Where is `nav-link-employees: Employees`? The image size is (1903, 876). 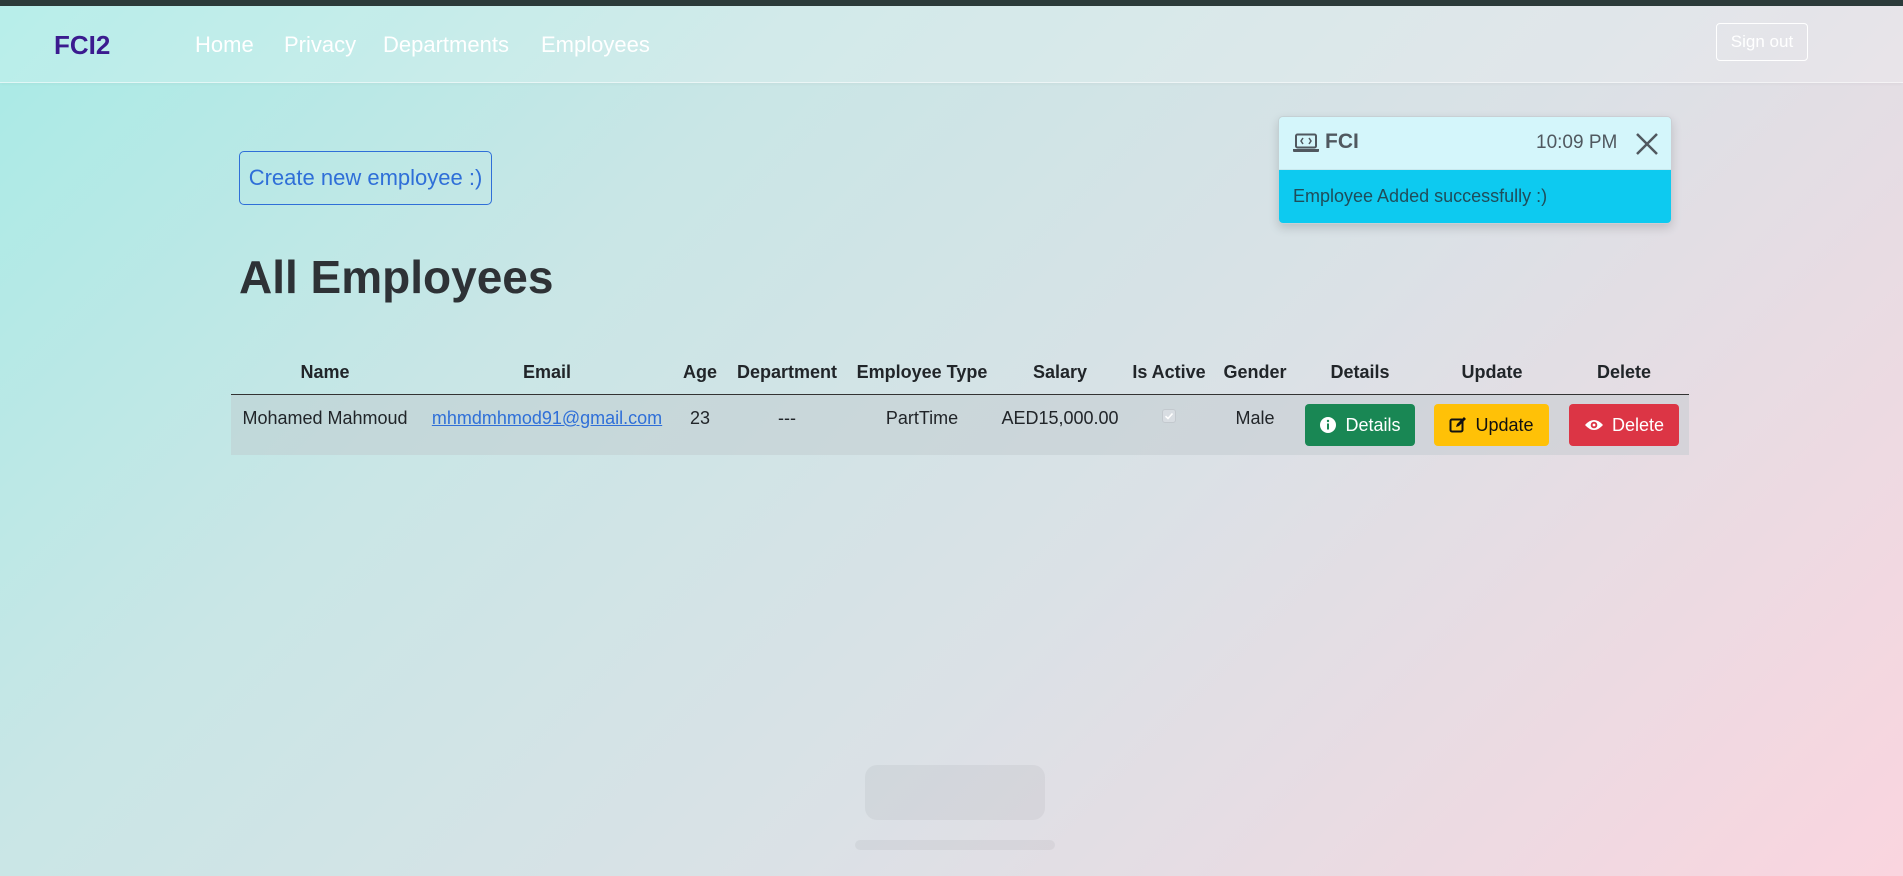
nav-link-employees: Employees is located at coordinates (595, 45).